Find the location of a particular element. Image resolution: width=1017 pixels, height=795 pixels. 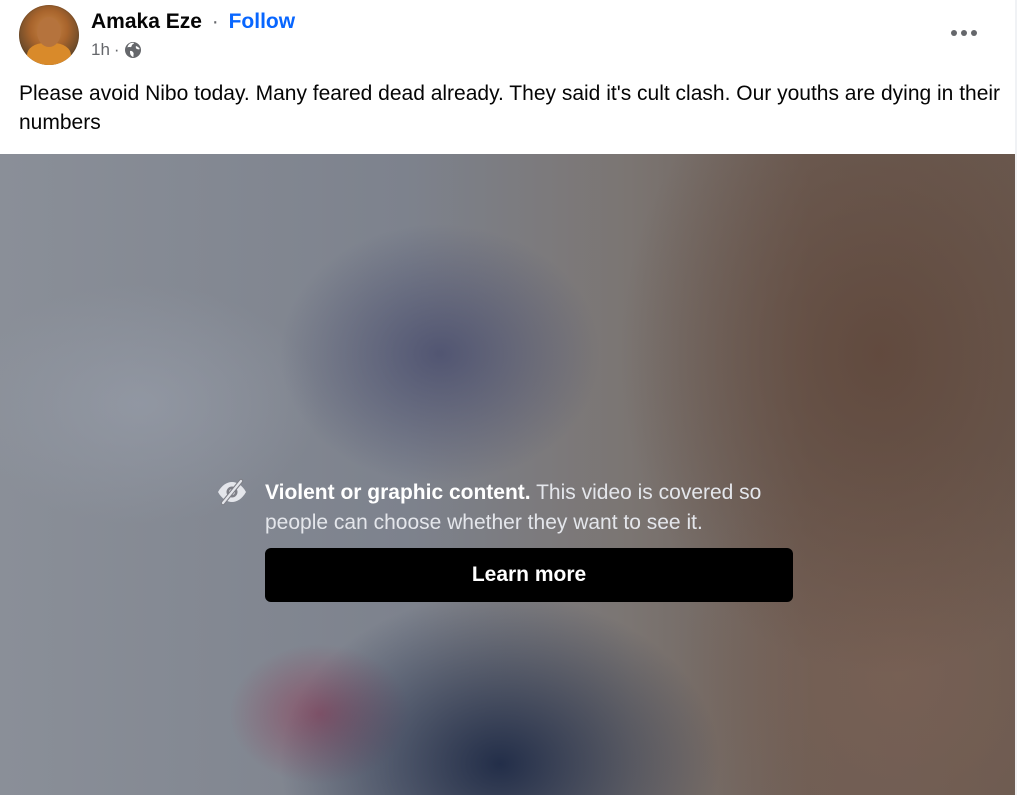

avatar is located at coordinates (49, 35).